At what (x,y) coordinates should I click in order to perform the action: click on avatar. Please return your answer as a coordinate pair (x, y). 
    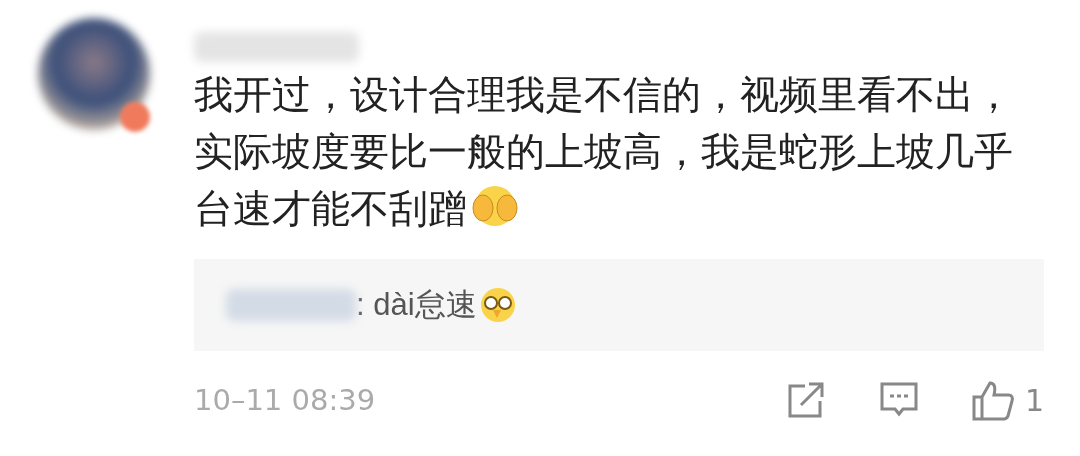
    Looking at the image, I should click on (94, 74).